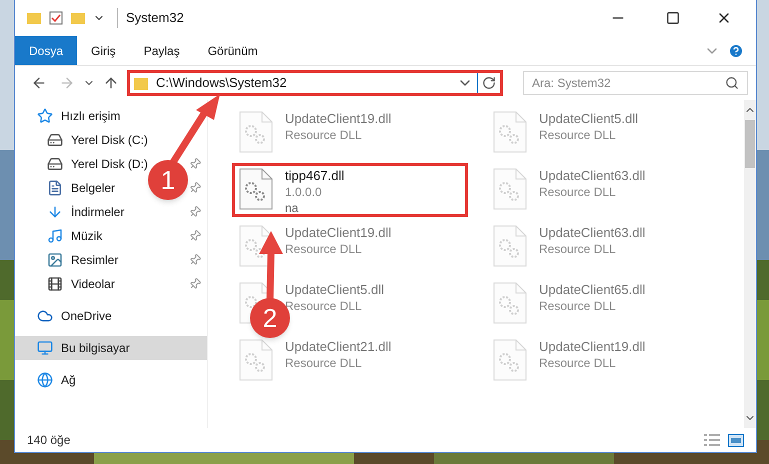 The image size is (769, 464). I want to click on sidebar-item-label: Yerel Disk (C:), so click(109, 140).